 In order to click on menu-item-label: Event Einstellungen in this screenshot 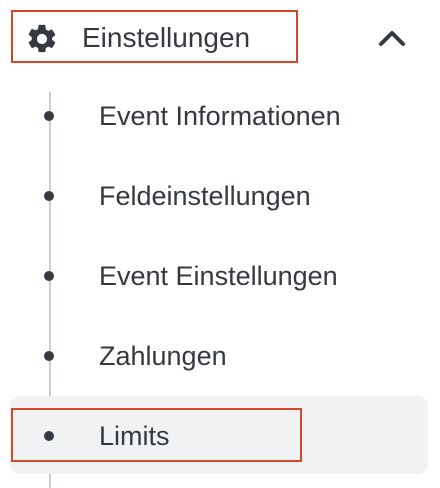, I will do `click(218, 276)`.